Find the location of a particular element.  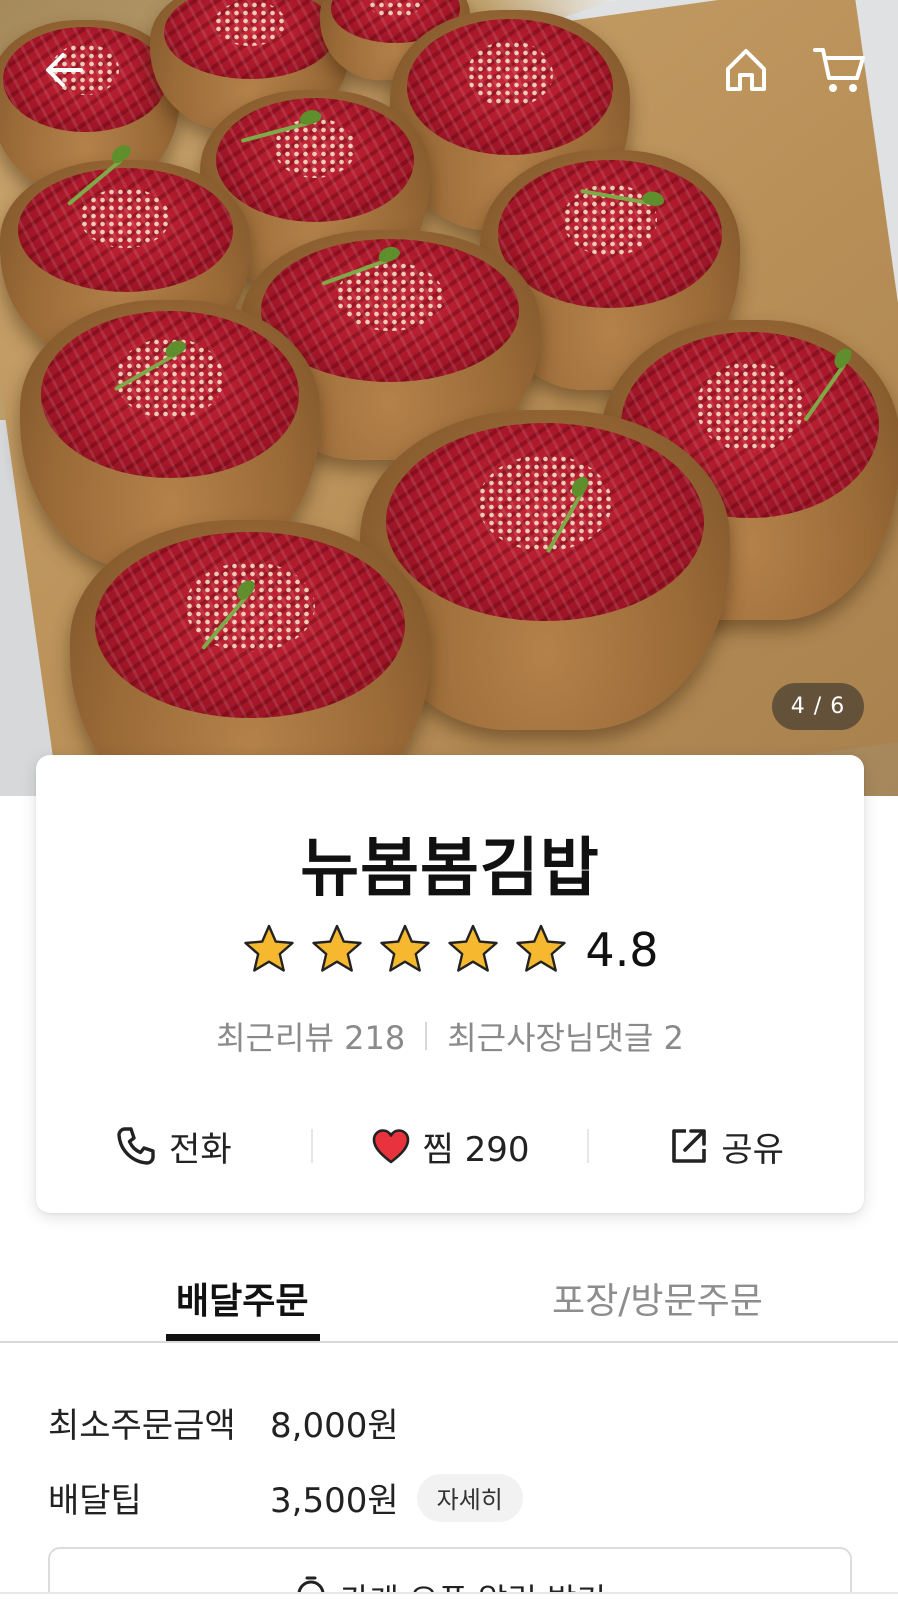

store-name: 뉴봄봄김밥 is located at coordinates (450, 869).